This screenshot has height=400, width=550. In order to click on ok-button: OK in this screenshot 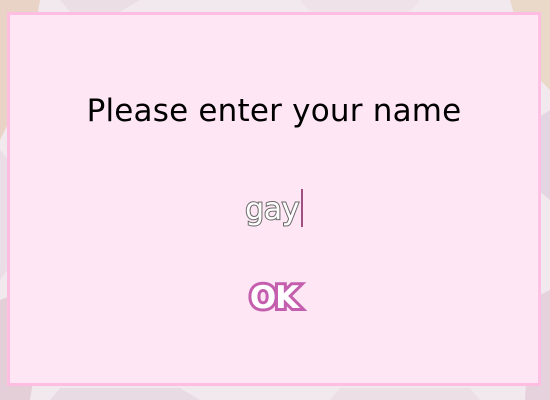, I will do `click(274, 298)`.